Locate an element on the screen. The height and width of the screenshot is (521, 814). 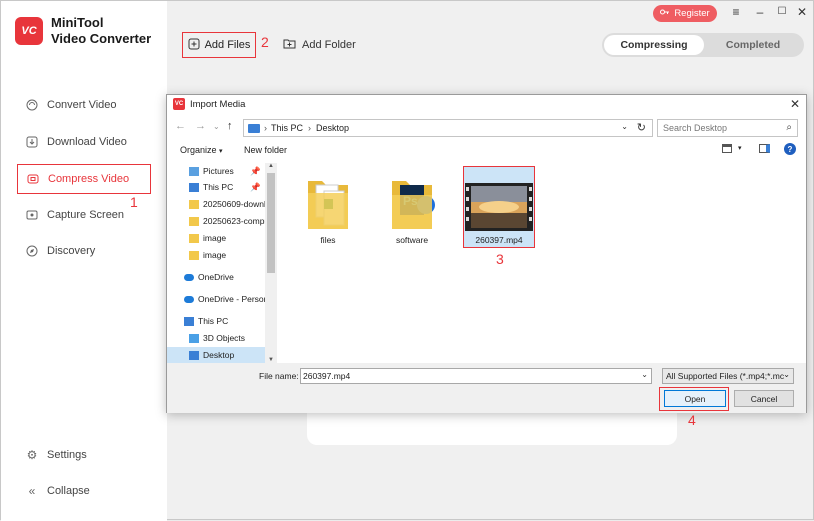
address-dropdown-icon: ⌄ is located at coordinates (624, 126).